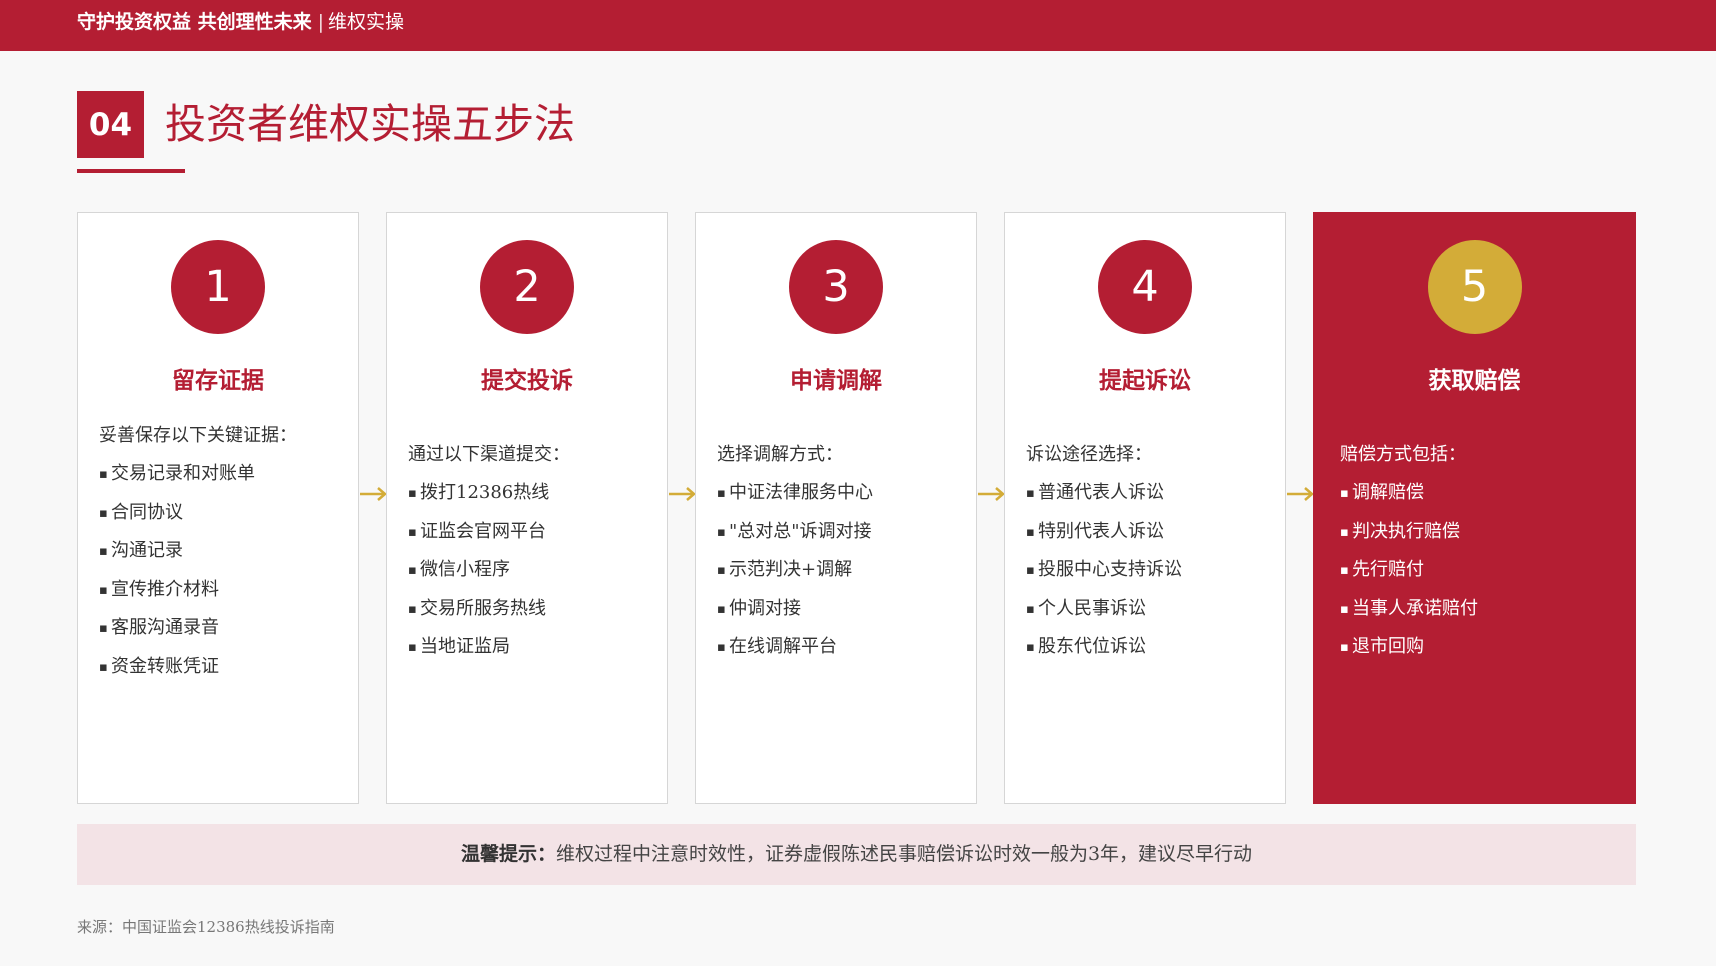  What do you see at coordinates (1092, 608) in the screenshot?
I see `list-item-text: 个人民事诉讼` at bounding box center [1092, 608].